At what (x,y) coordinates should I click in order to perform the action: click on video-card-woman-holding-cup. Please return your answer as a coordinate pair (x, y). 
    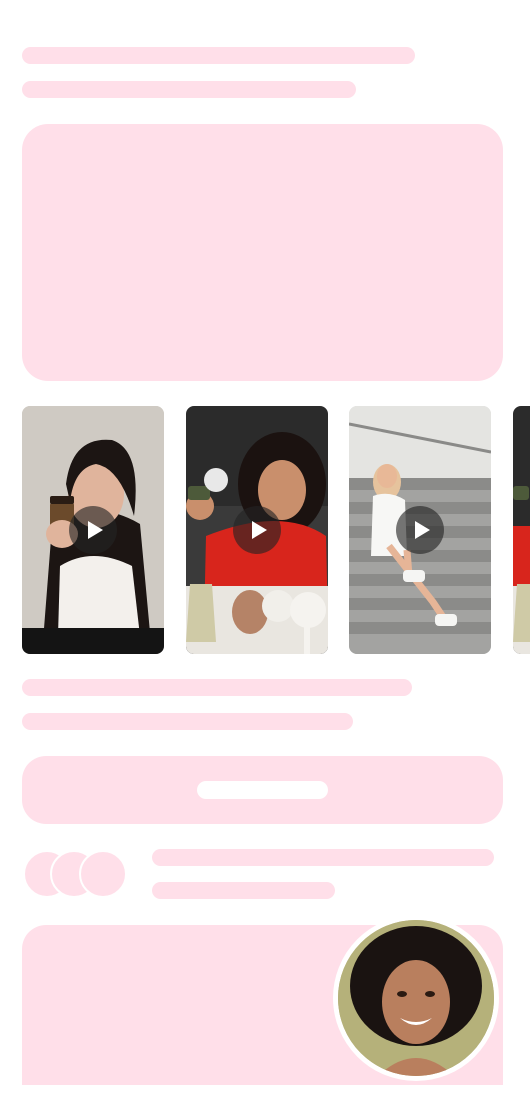
    Looking at the image, I should click on (93, 530).